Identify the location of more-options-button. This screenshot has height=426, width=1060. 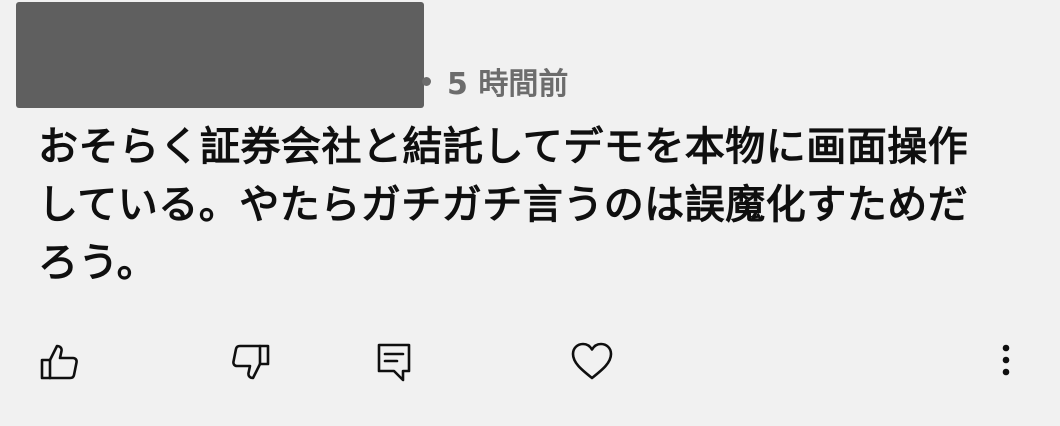
(1006, 362).